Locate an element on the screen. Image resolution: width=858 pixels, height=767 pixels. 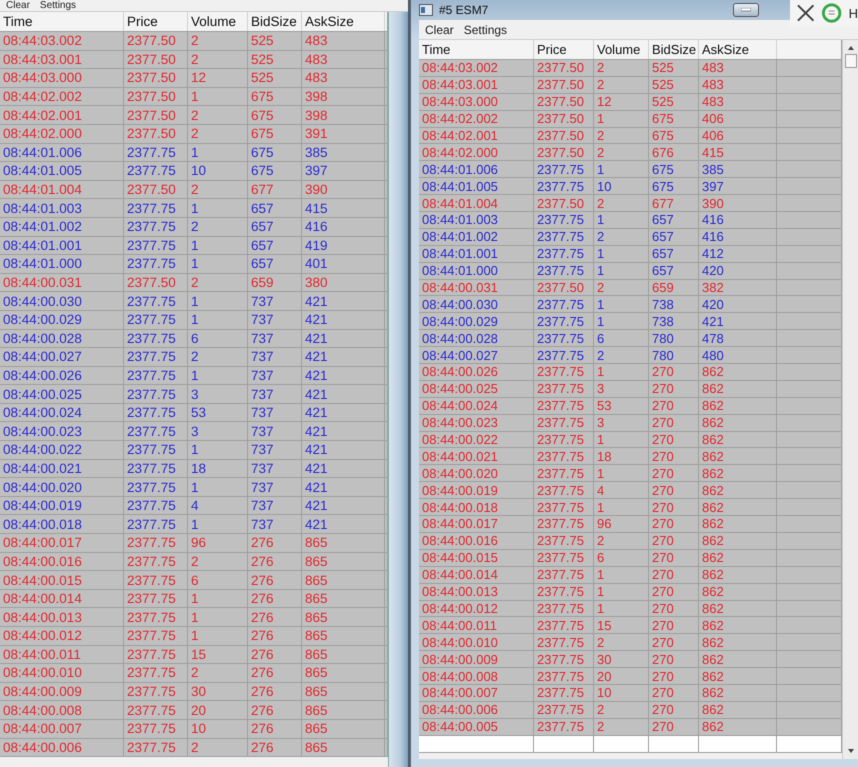
table-cell: 12 is located at coordinates (218, 78).